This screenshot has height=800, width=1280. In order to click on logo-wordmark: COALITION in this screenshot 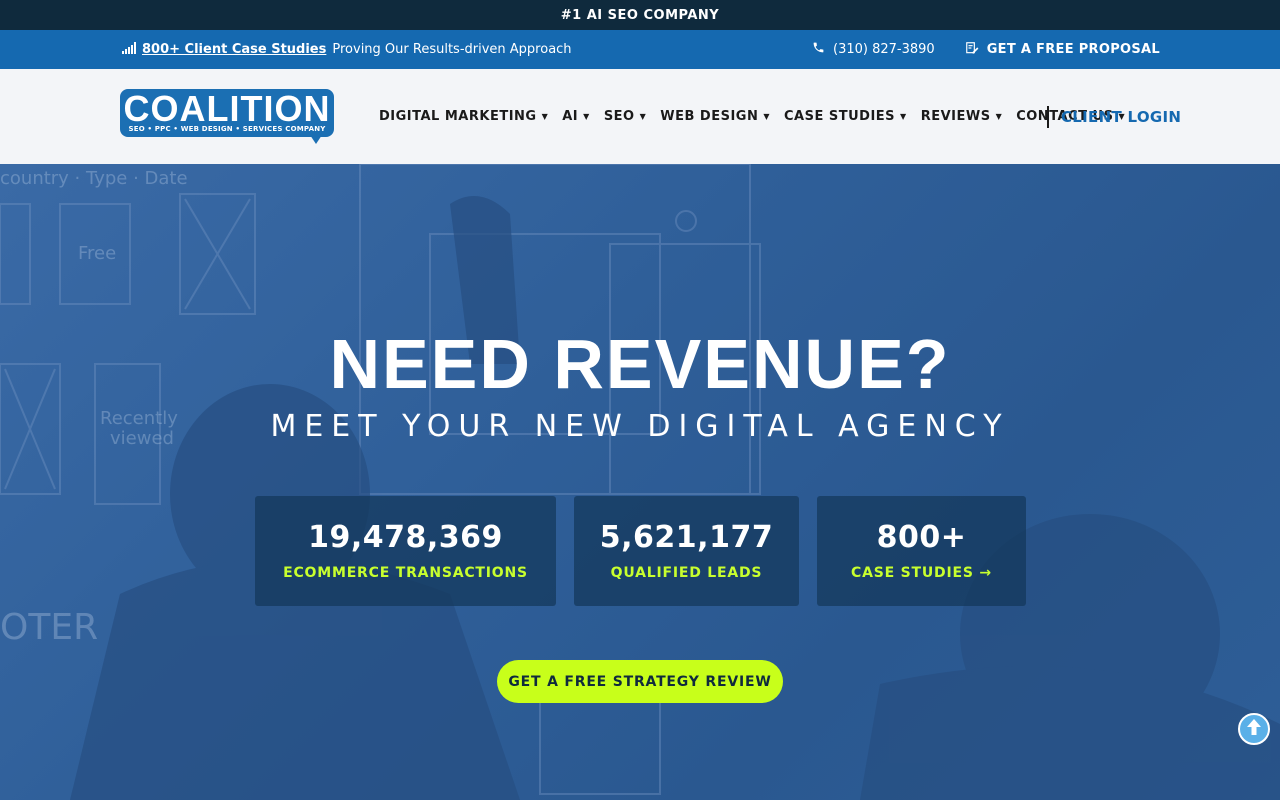, I will do `click(227, 108)`.